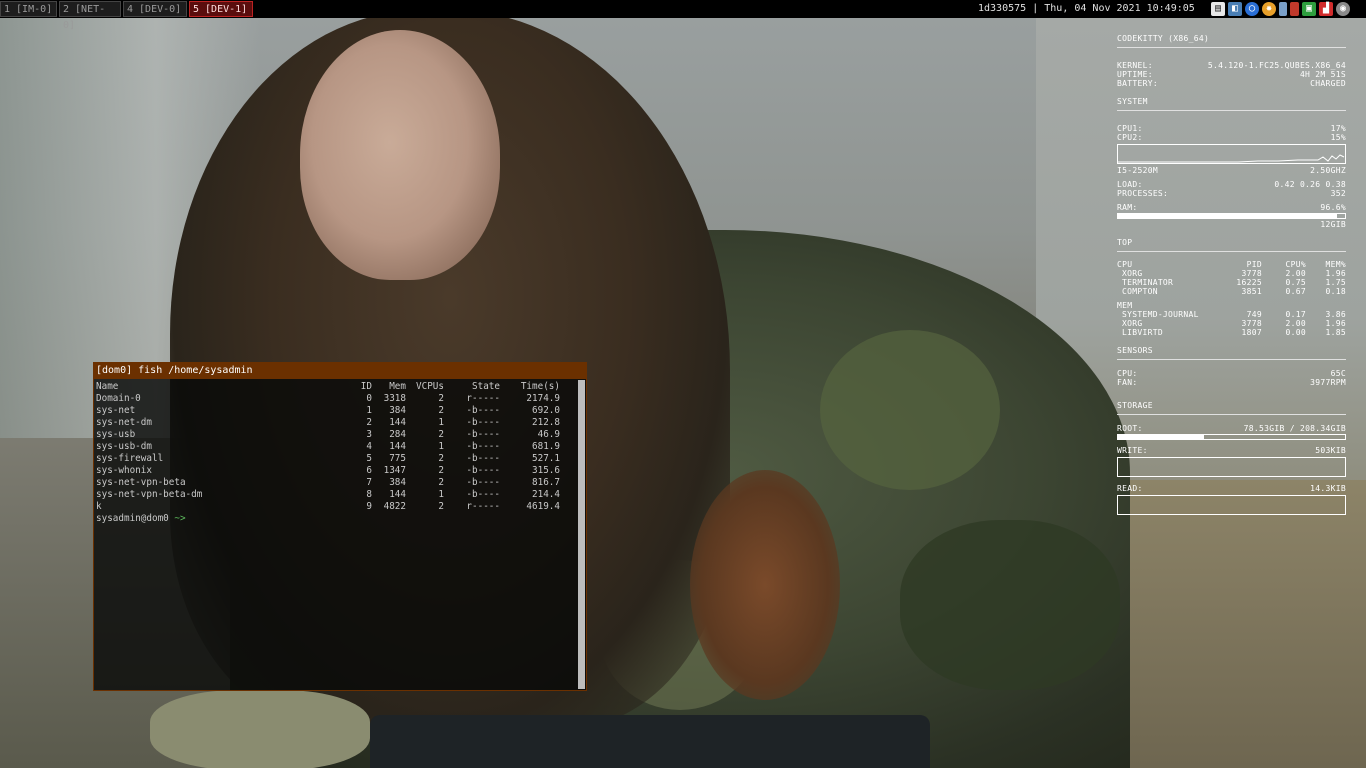  Describe the element at coordinates (1252, 9) in the screenshot. I see `search-icon: ◯` at that location.